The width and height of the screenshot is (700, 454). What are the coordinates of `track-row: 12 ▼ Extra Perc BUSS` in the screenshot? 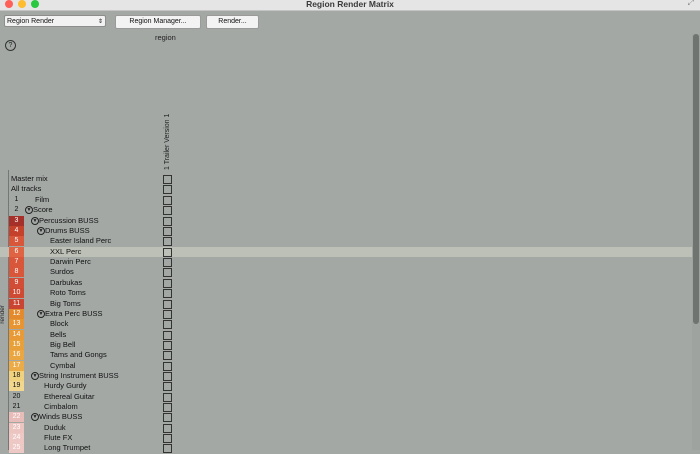 It's located at (350, 313).